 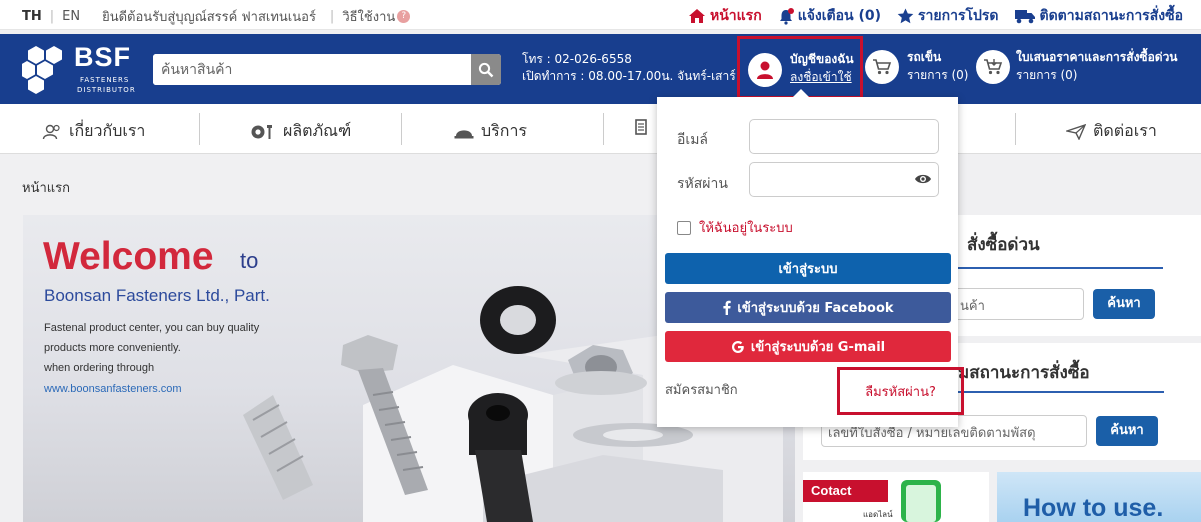 I want to click on track-order-search-button: ค้นหา, so click(x=1127, y=431).